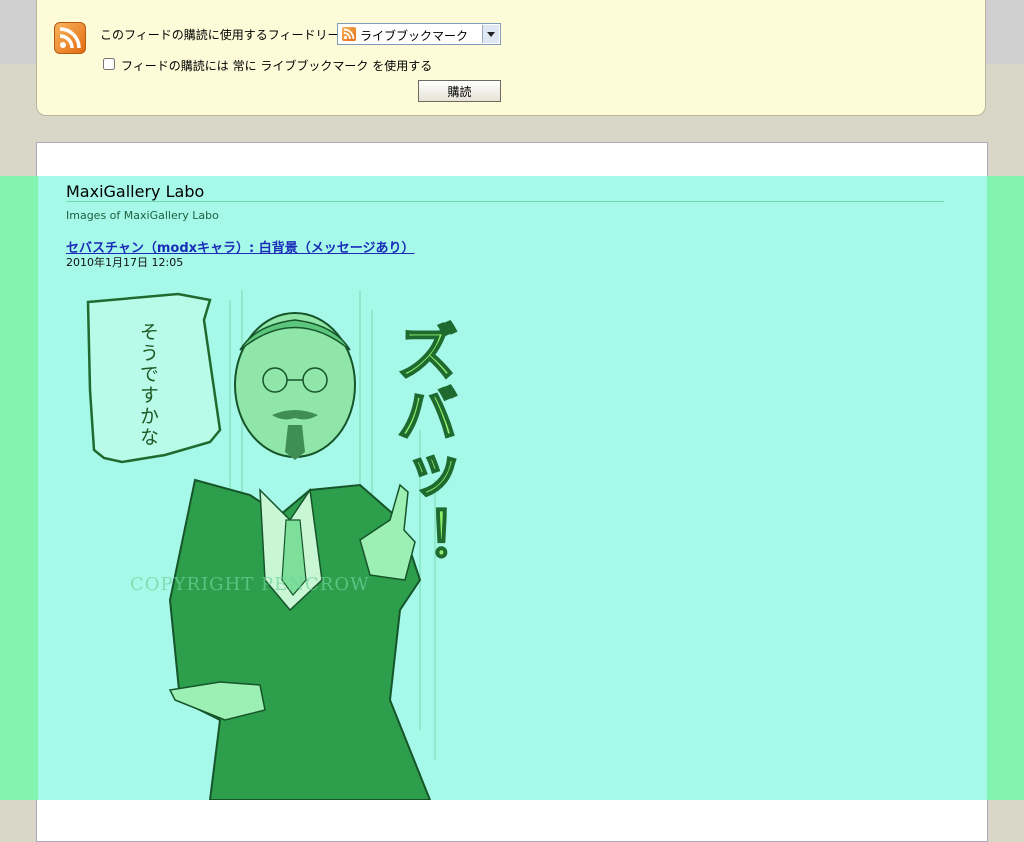  I want to click on rss-feed-icon, so click(70, 38).